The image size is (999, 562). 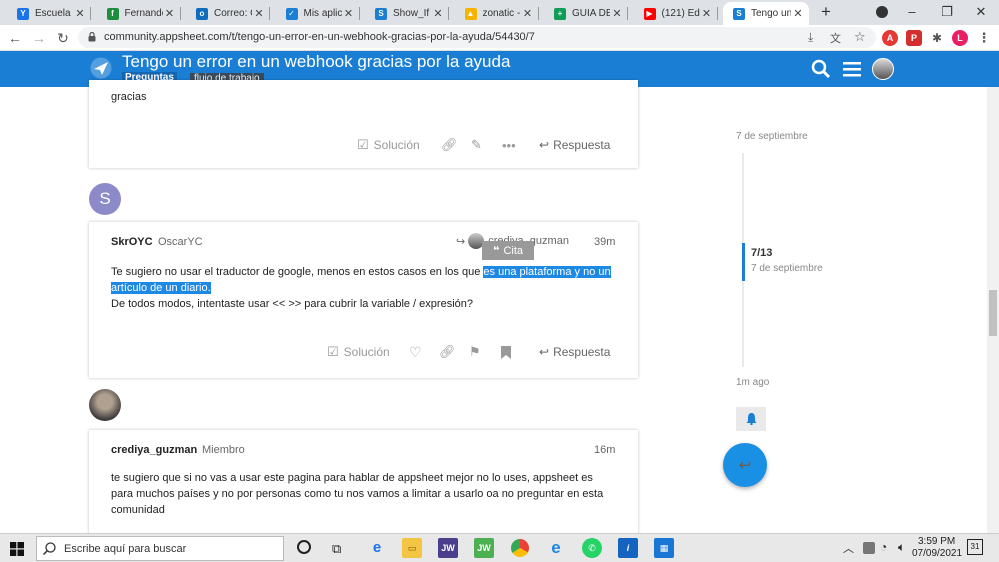 What do you see at coordinates (745, 465) in the screenshot?
I see `floating-reply-button: ↩` at bounding box center [745, 465].